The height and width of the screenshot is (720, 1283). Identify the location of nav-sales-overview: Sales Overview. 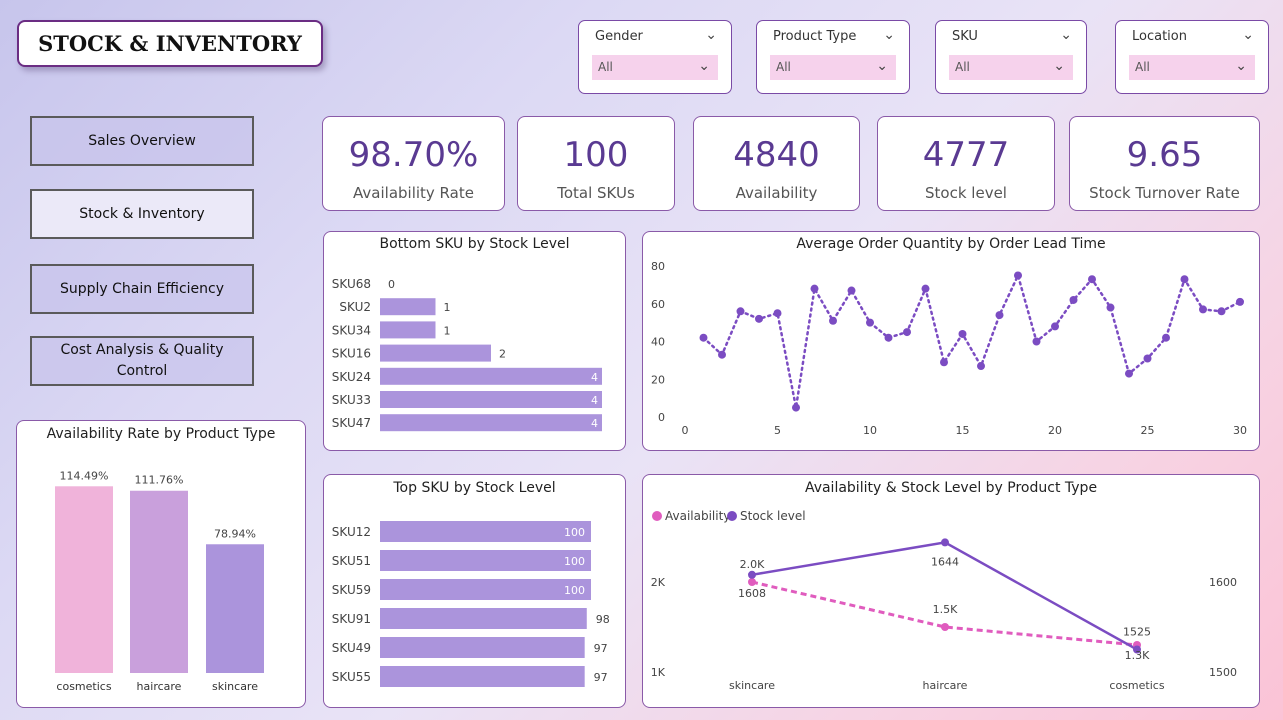
(142, 141).